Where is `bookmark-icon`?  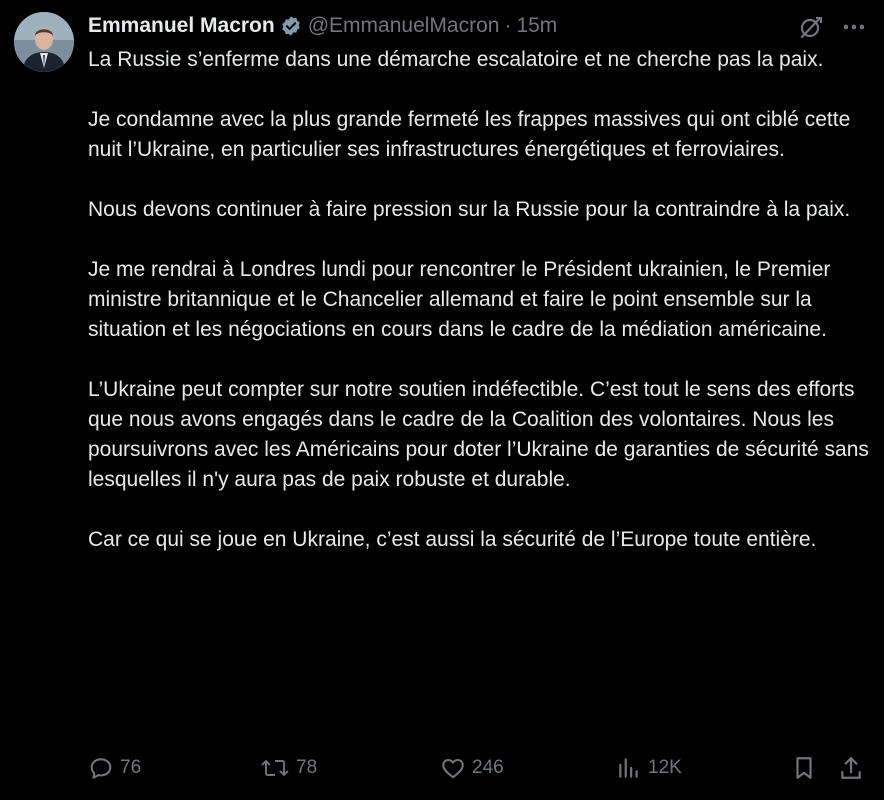 bookmark-icon is located at coordinates (804, 768).